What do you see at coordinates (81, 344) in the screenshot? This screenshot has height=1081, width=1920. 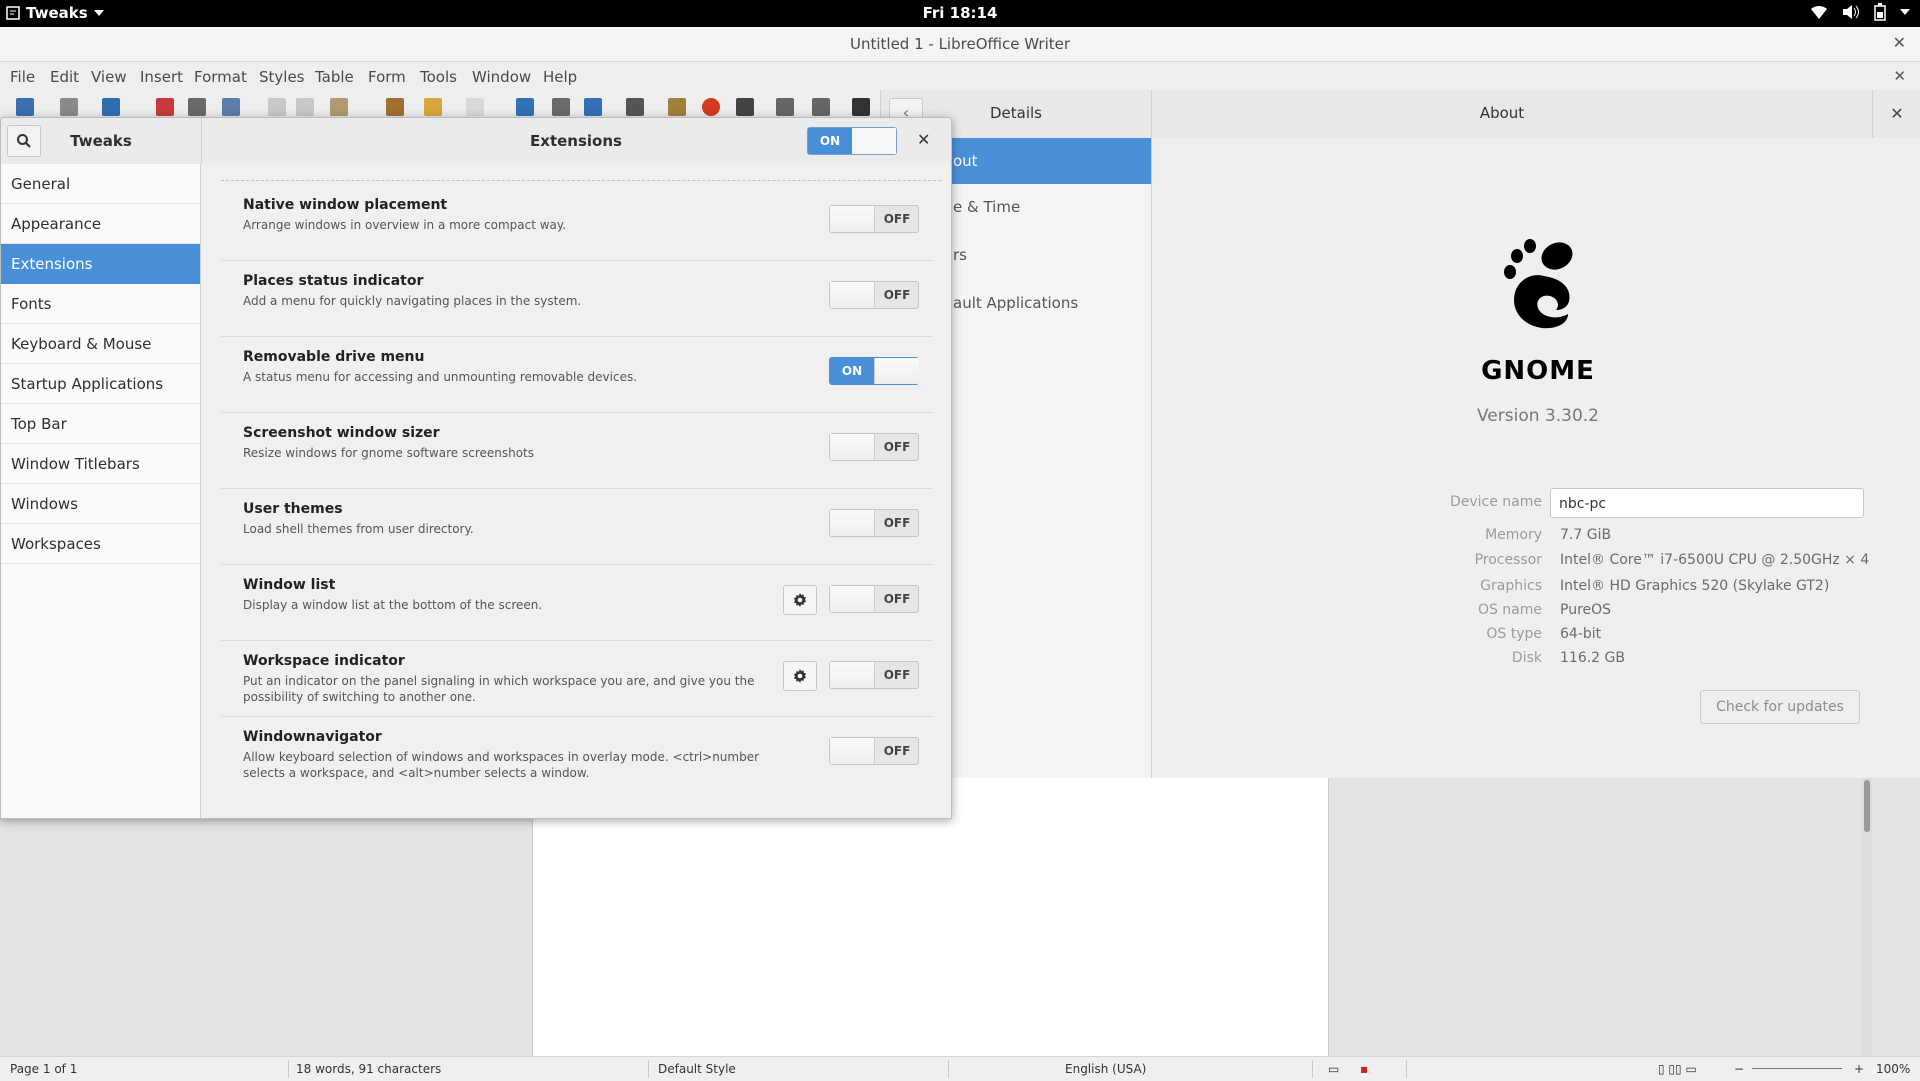 I see `sidebar-item-label: Keyboard & Mouse` at bounding box center [81, 344].